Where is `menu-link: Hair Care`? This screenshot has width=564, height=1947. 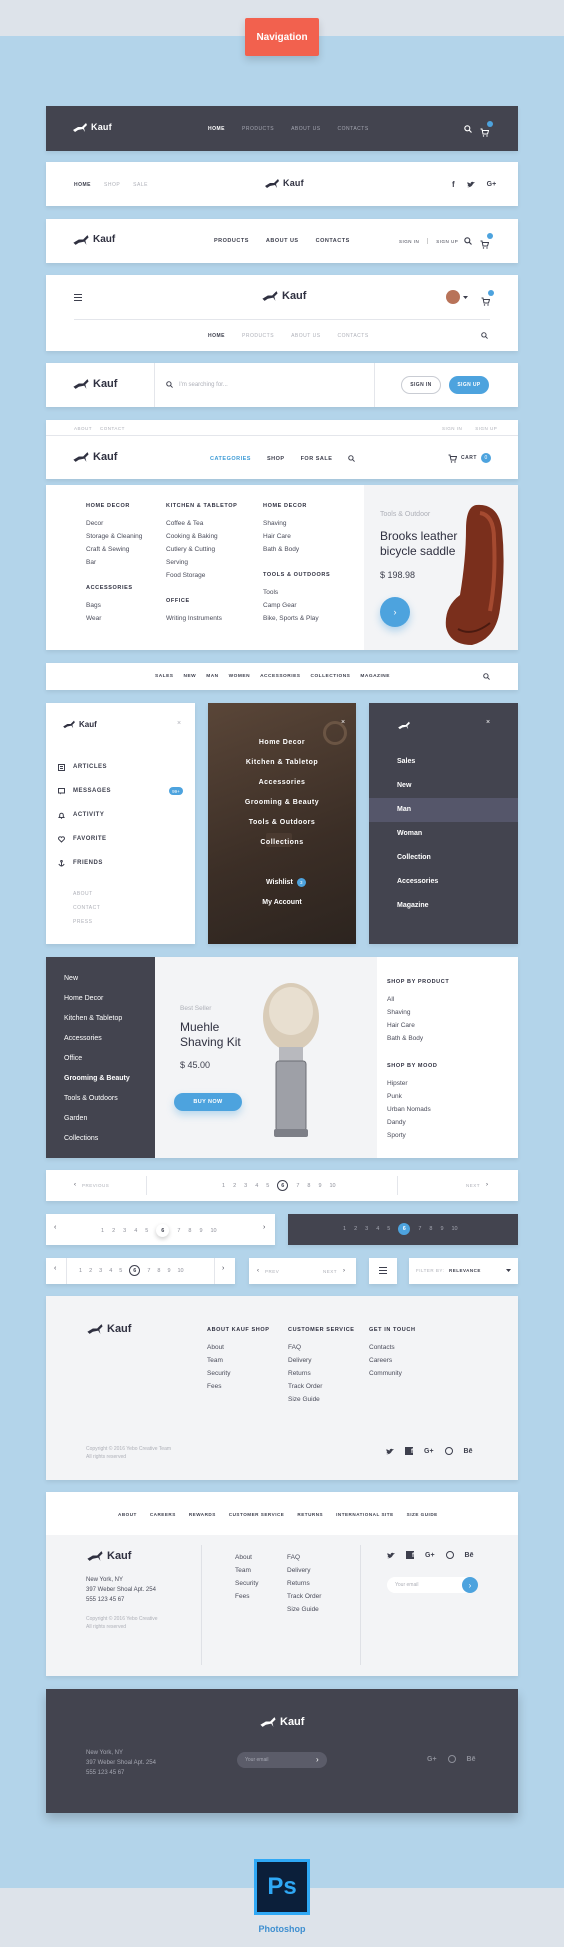
menu-link: Hair Care is located at coordinates (296, 536).